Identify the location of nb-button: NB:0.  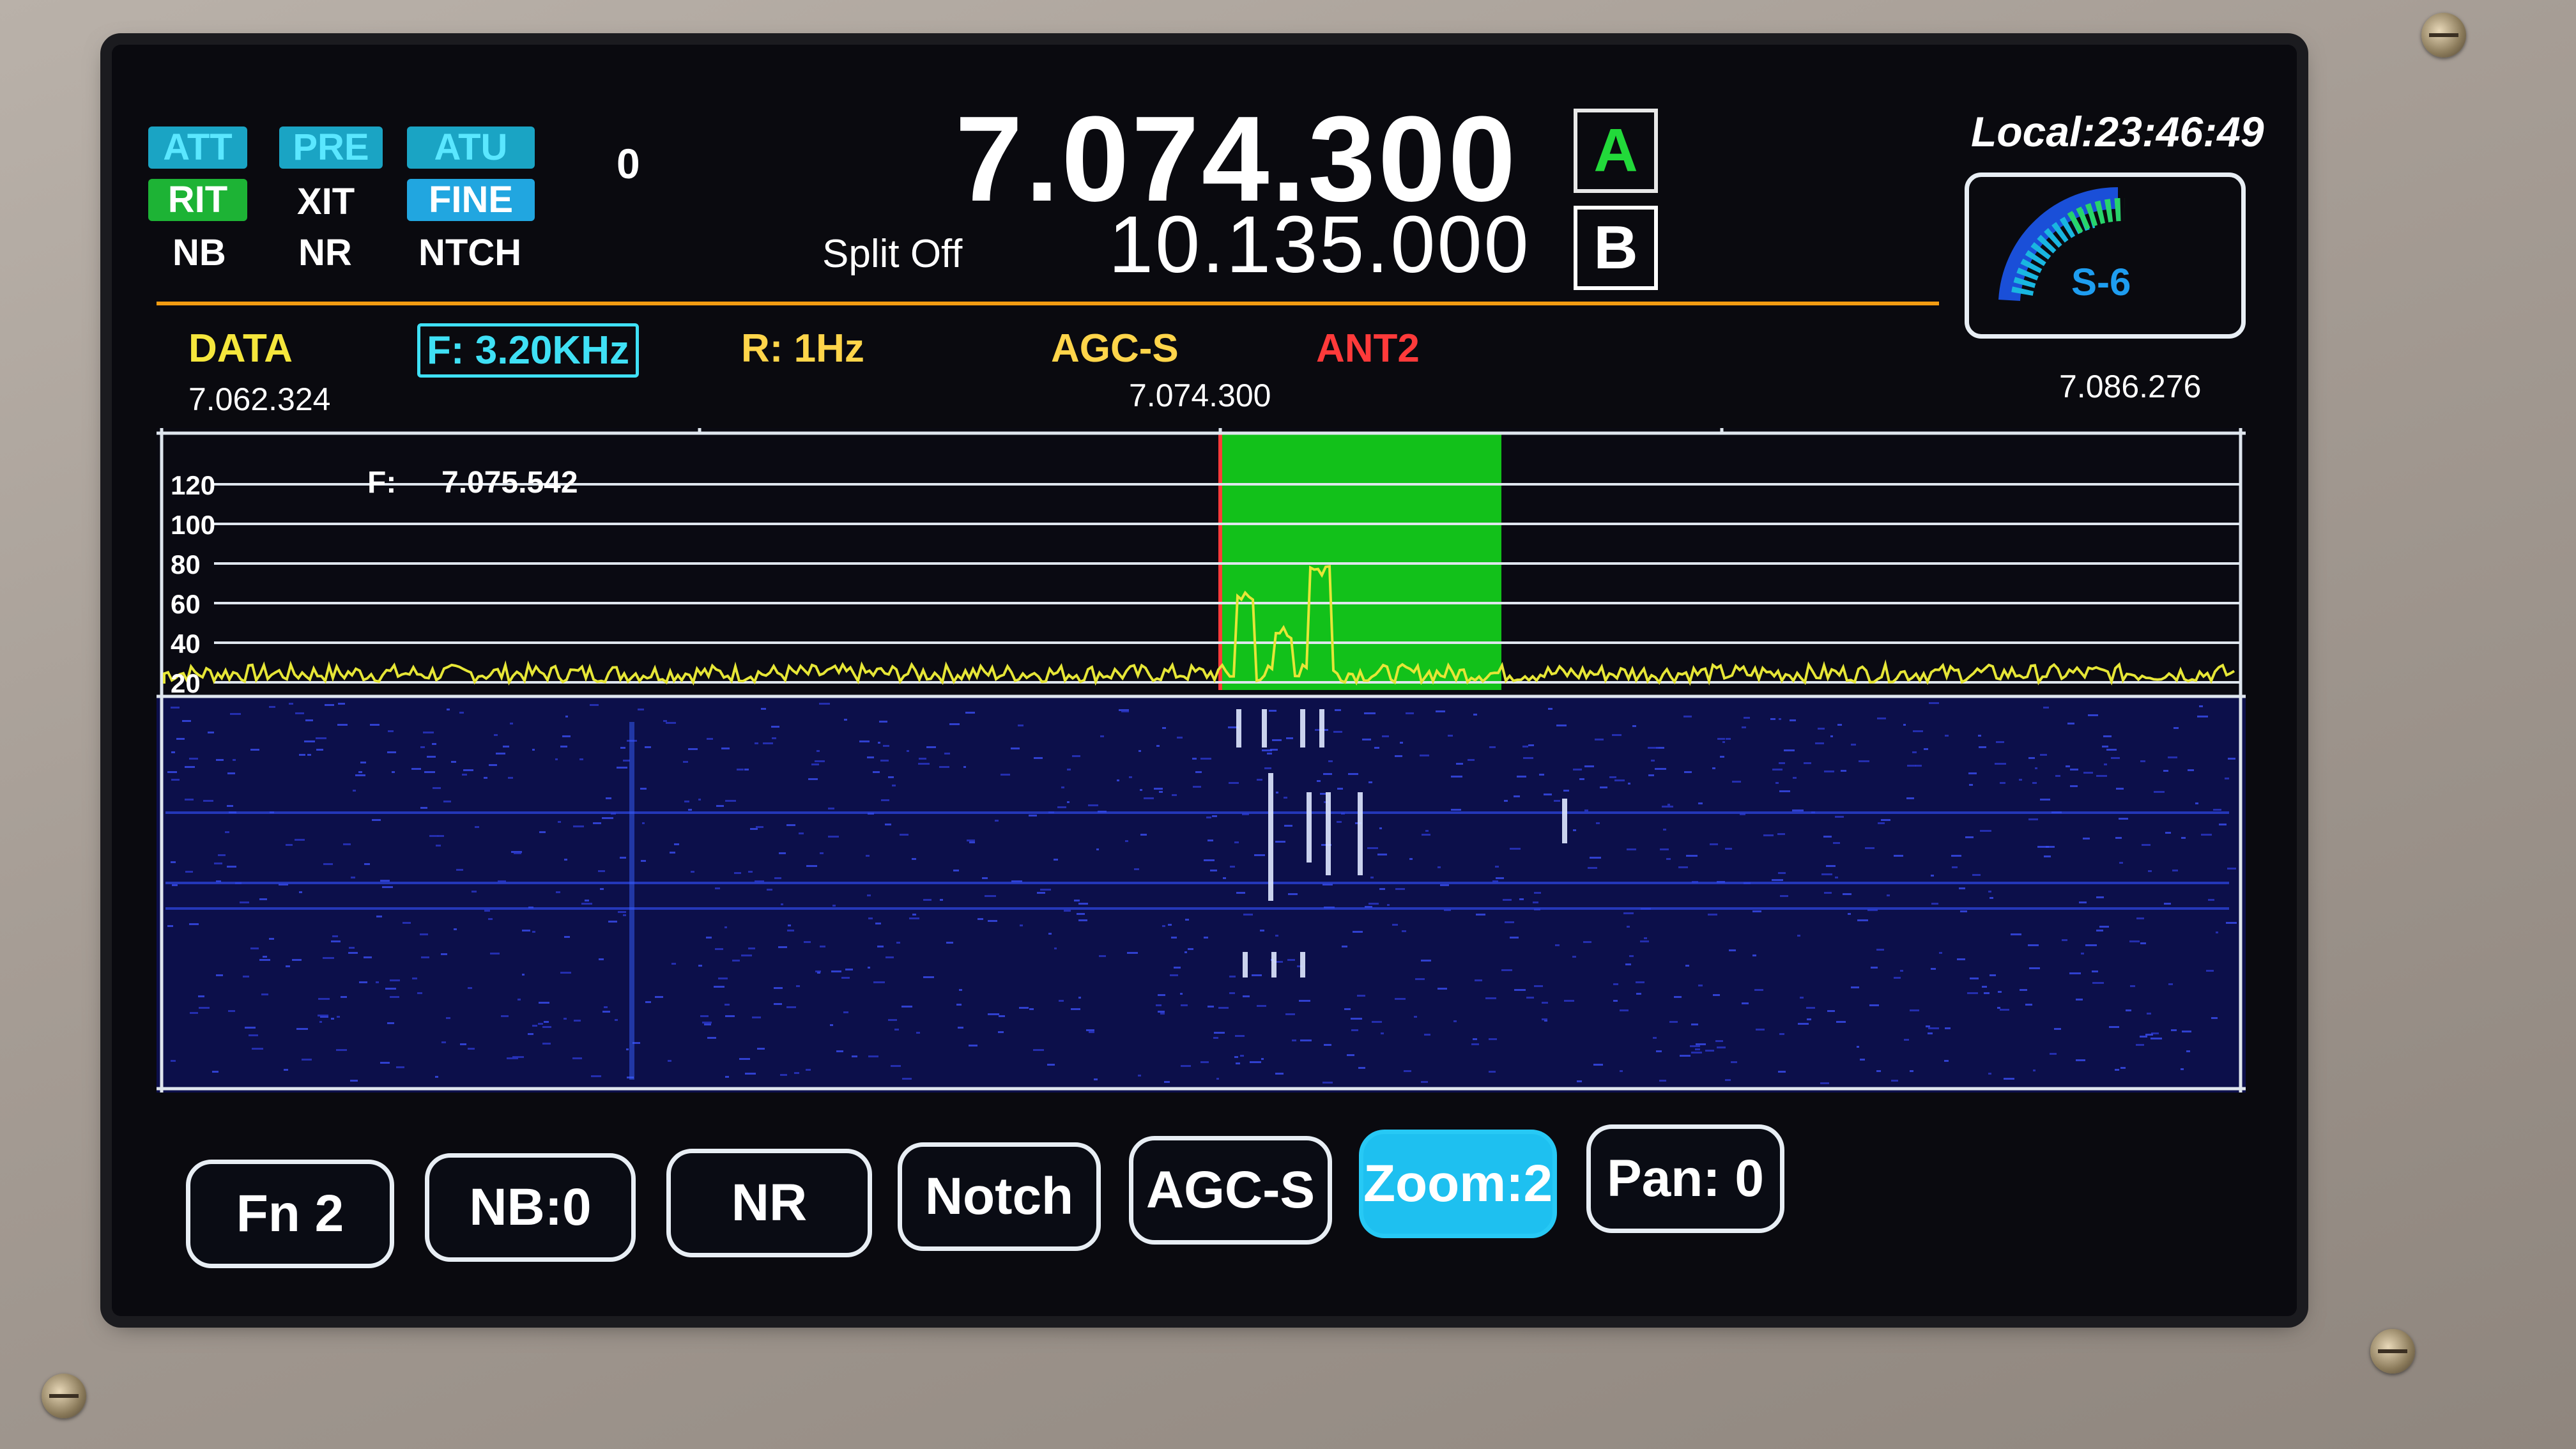
(530, 1207).